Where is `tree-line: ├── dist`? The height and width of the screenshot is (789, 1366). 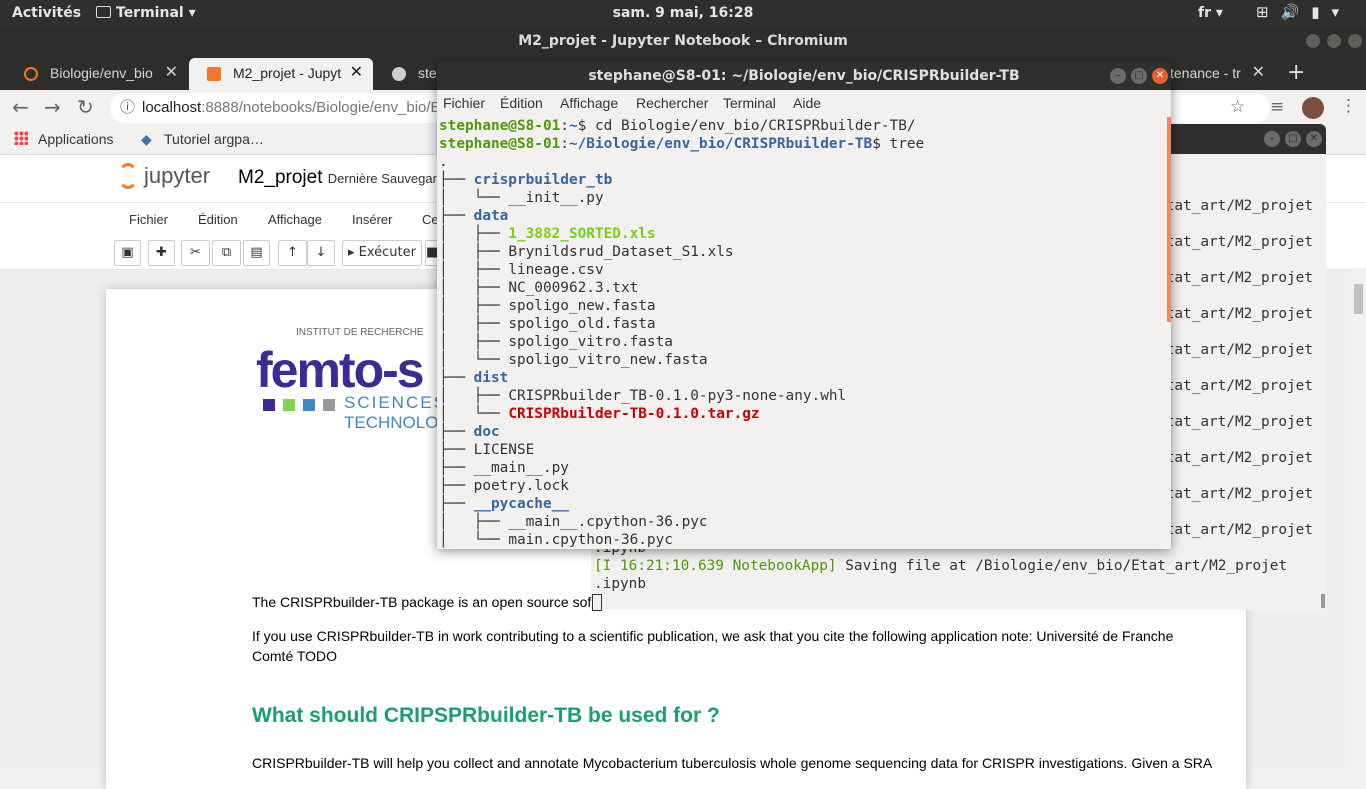 tree-line: ├── dist is located at coordinates (473, 378).